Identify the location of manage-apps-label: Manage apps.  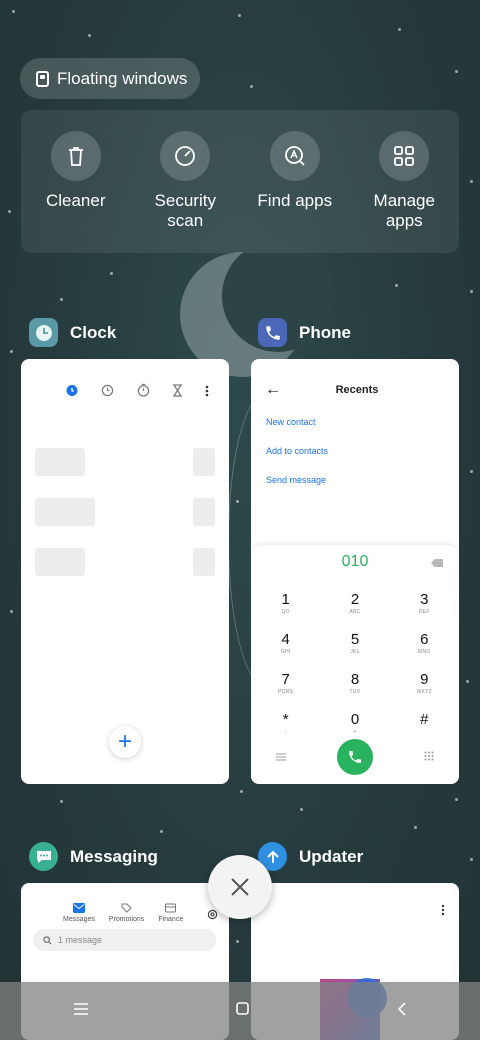
(404, 210).